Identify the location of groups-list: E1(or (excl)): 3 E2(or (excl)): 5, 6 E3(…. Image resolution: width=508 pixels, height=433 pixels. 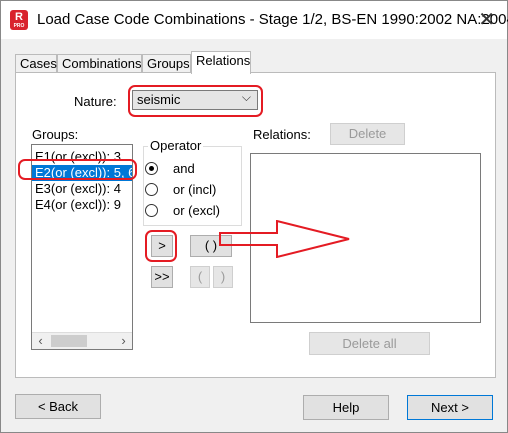
(82, 247).